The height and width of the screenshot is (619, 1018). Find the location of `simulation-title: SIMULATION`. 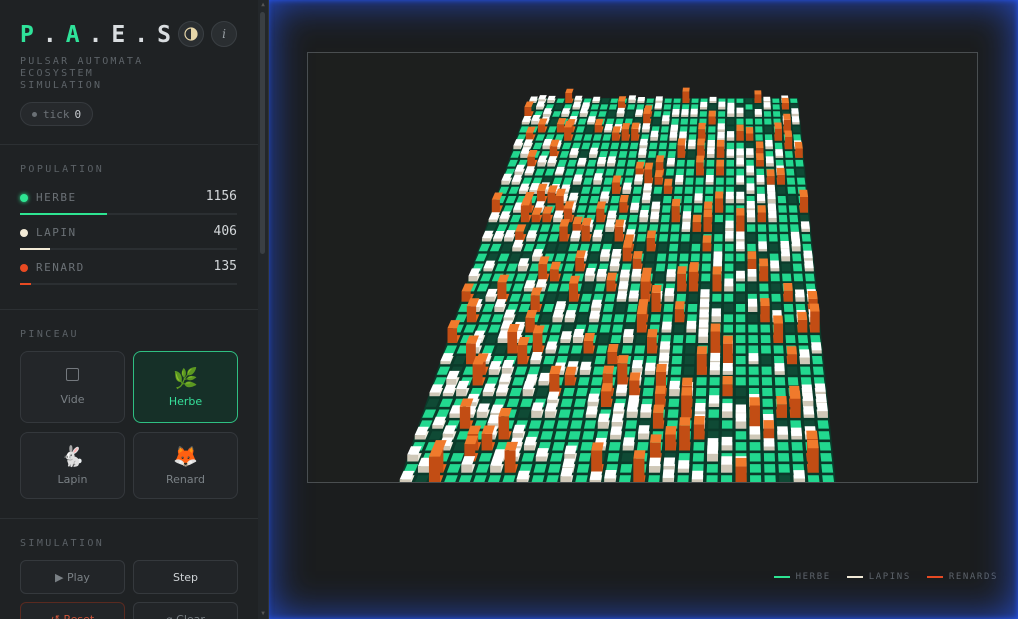

simulation-title: SIMULATION is located at coordinates (62, 543).